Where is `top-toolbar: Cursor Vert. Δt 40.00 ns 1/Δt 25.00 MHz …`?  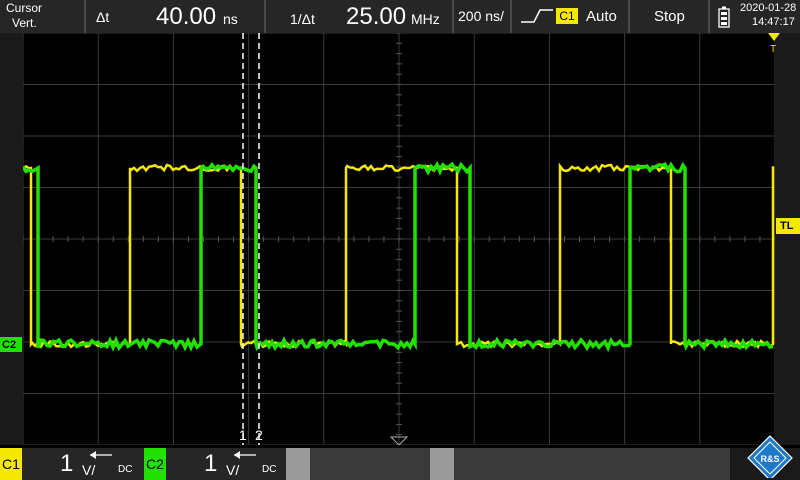 top-toolbar: Cursor Vert. Δt 40.00 ns 1/Δt 25.00 MHz … is located at coordinates (400, 16).